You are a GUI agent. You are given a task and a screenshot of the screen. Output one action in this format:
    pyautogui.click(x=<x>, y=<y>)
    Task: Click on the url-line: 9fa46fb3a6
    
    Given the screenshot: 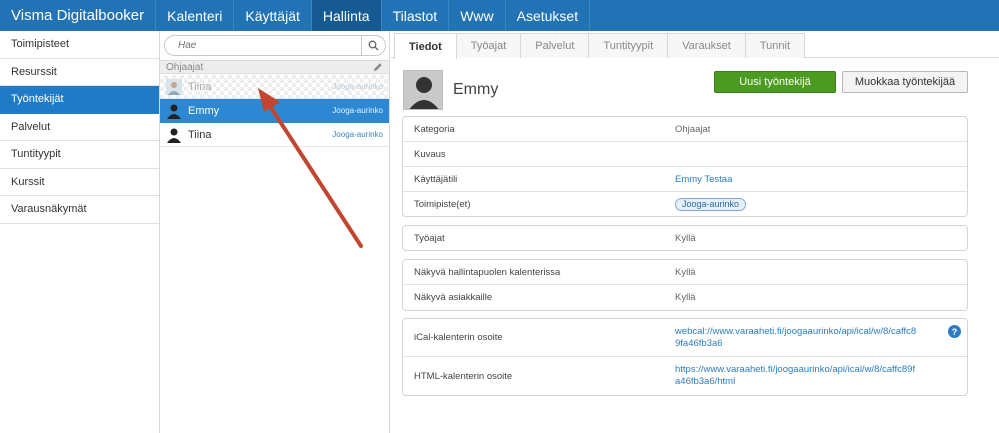 What is the action you would take?
    pyautogui.click(x=699, y=343)
    